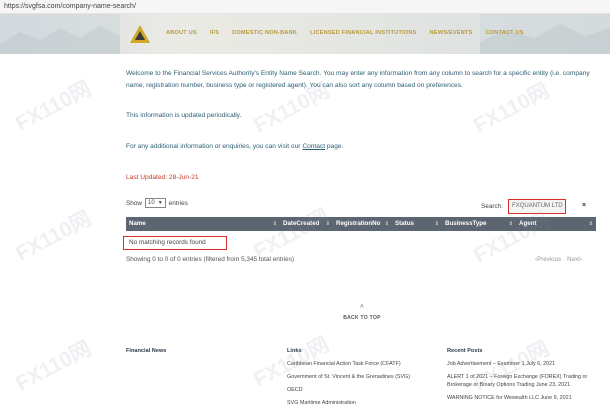 This screenshot has height=415, width=610. What do you see at coordinates (214, 35) in the screenshot?
I see `nav-ifs: IFS` at bounding box center [214, 35].